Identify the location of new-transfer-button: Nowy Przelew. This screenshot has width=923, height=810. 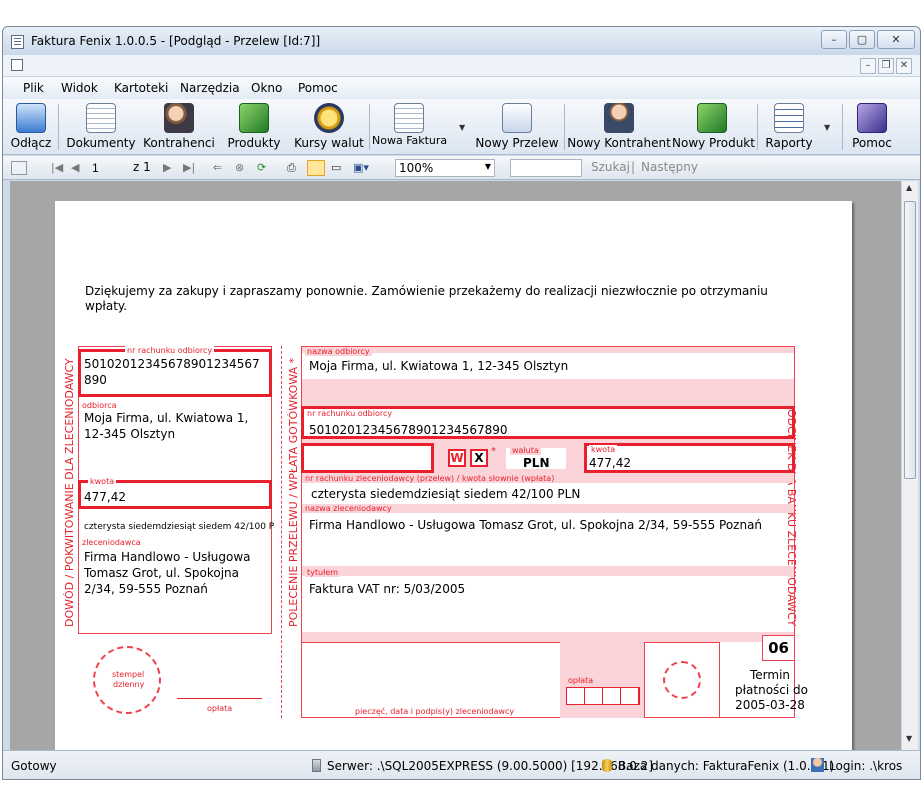
(517, 126).